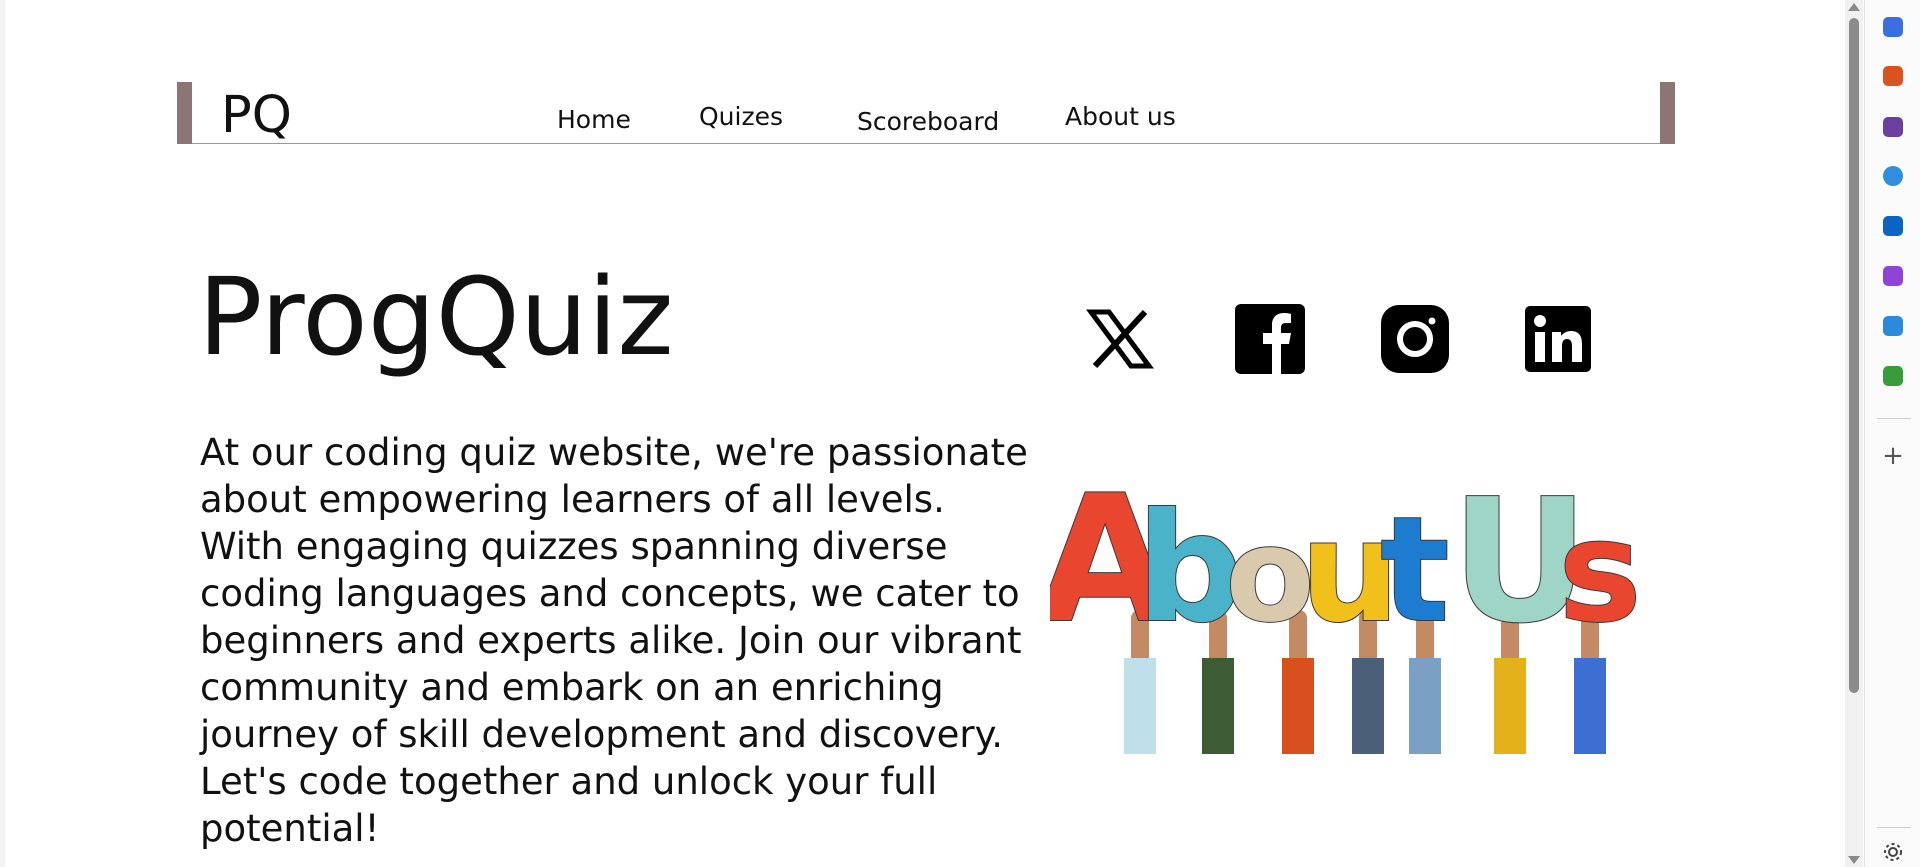  What do you see at coordinates (926, 143) in the screenshot?
I see `header-divider` at bounding box center [926, 143].